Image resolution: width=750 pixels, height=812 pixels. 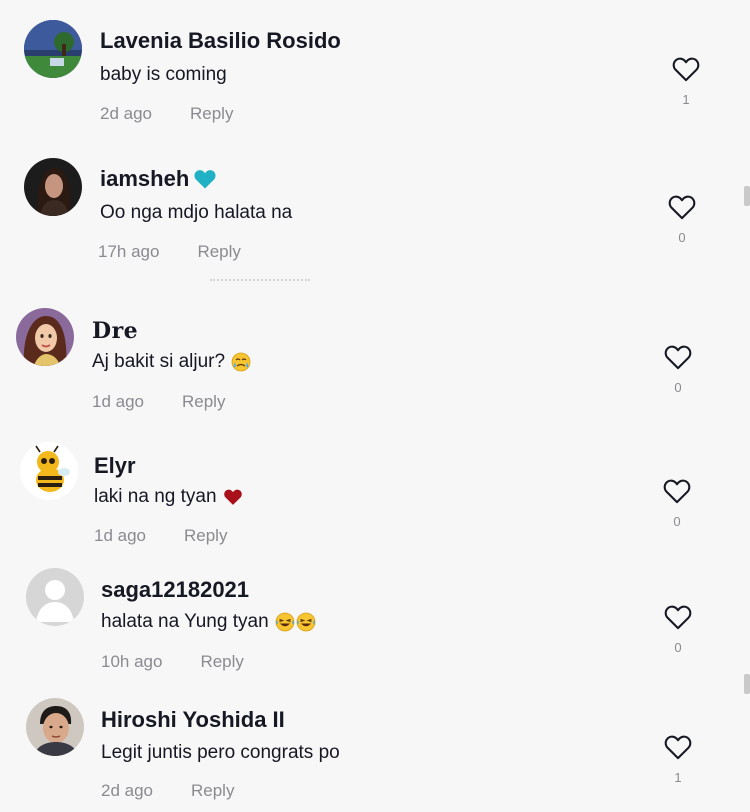 What do you see at coordinates (185, 621) in the screenshot?
I see `comment-text-label: halata na Yung tyan` at bounding box center [185, 621].